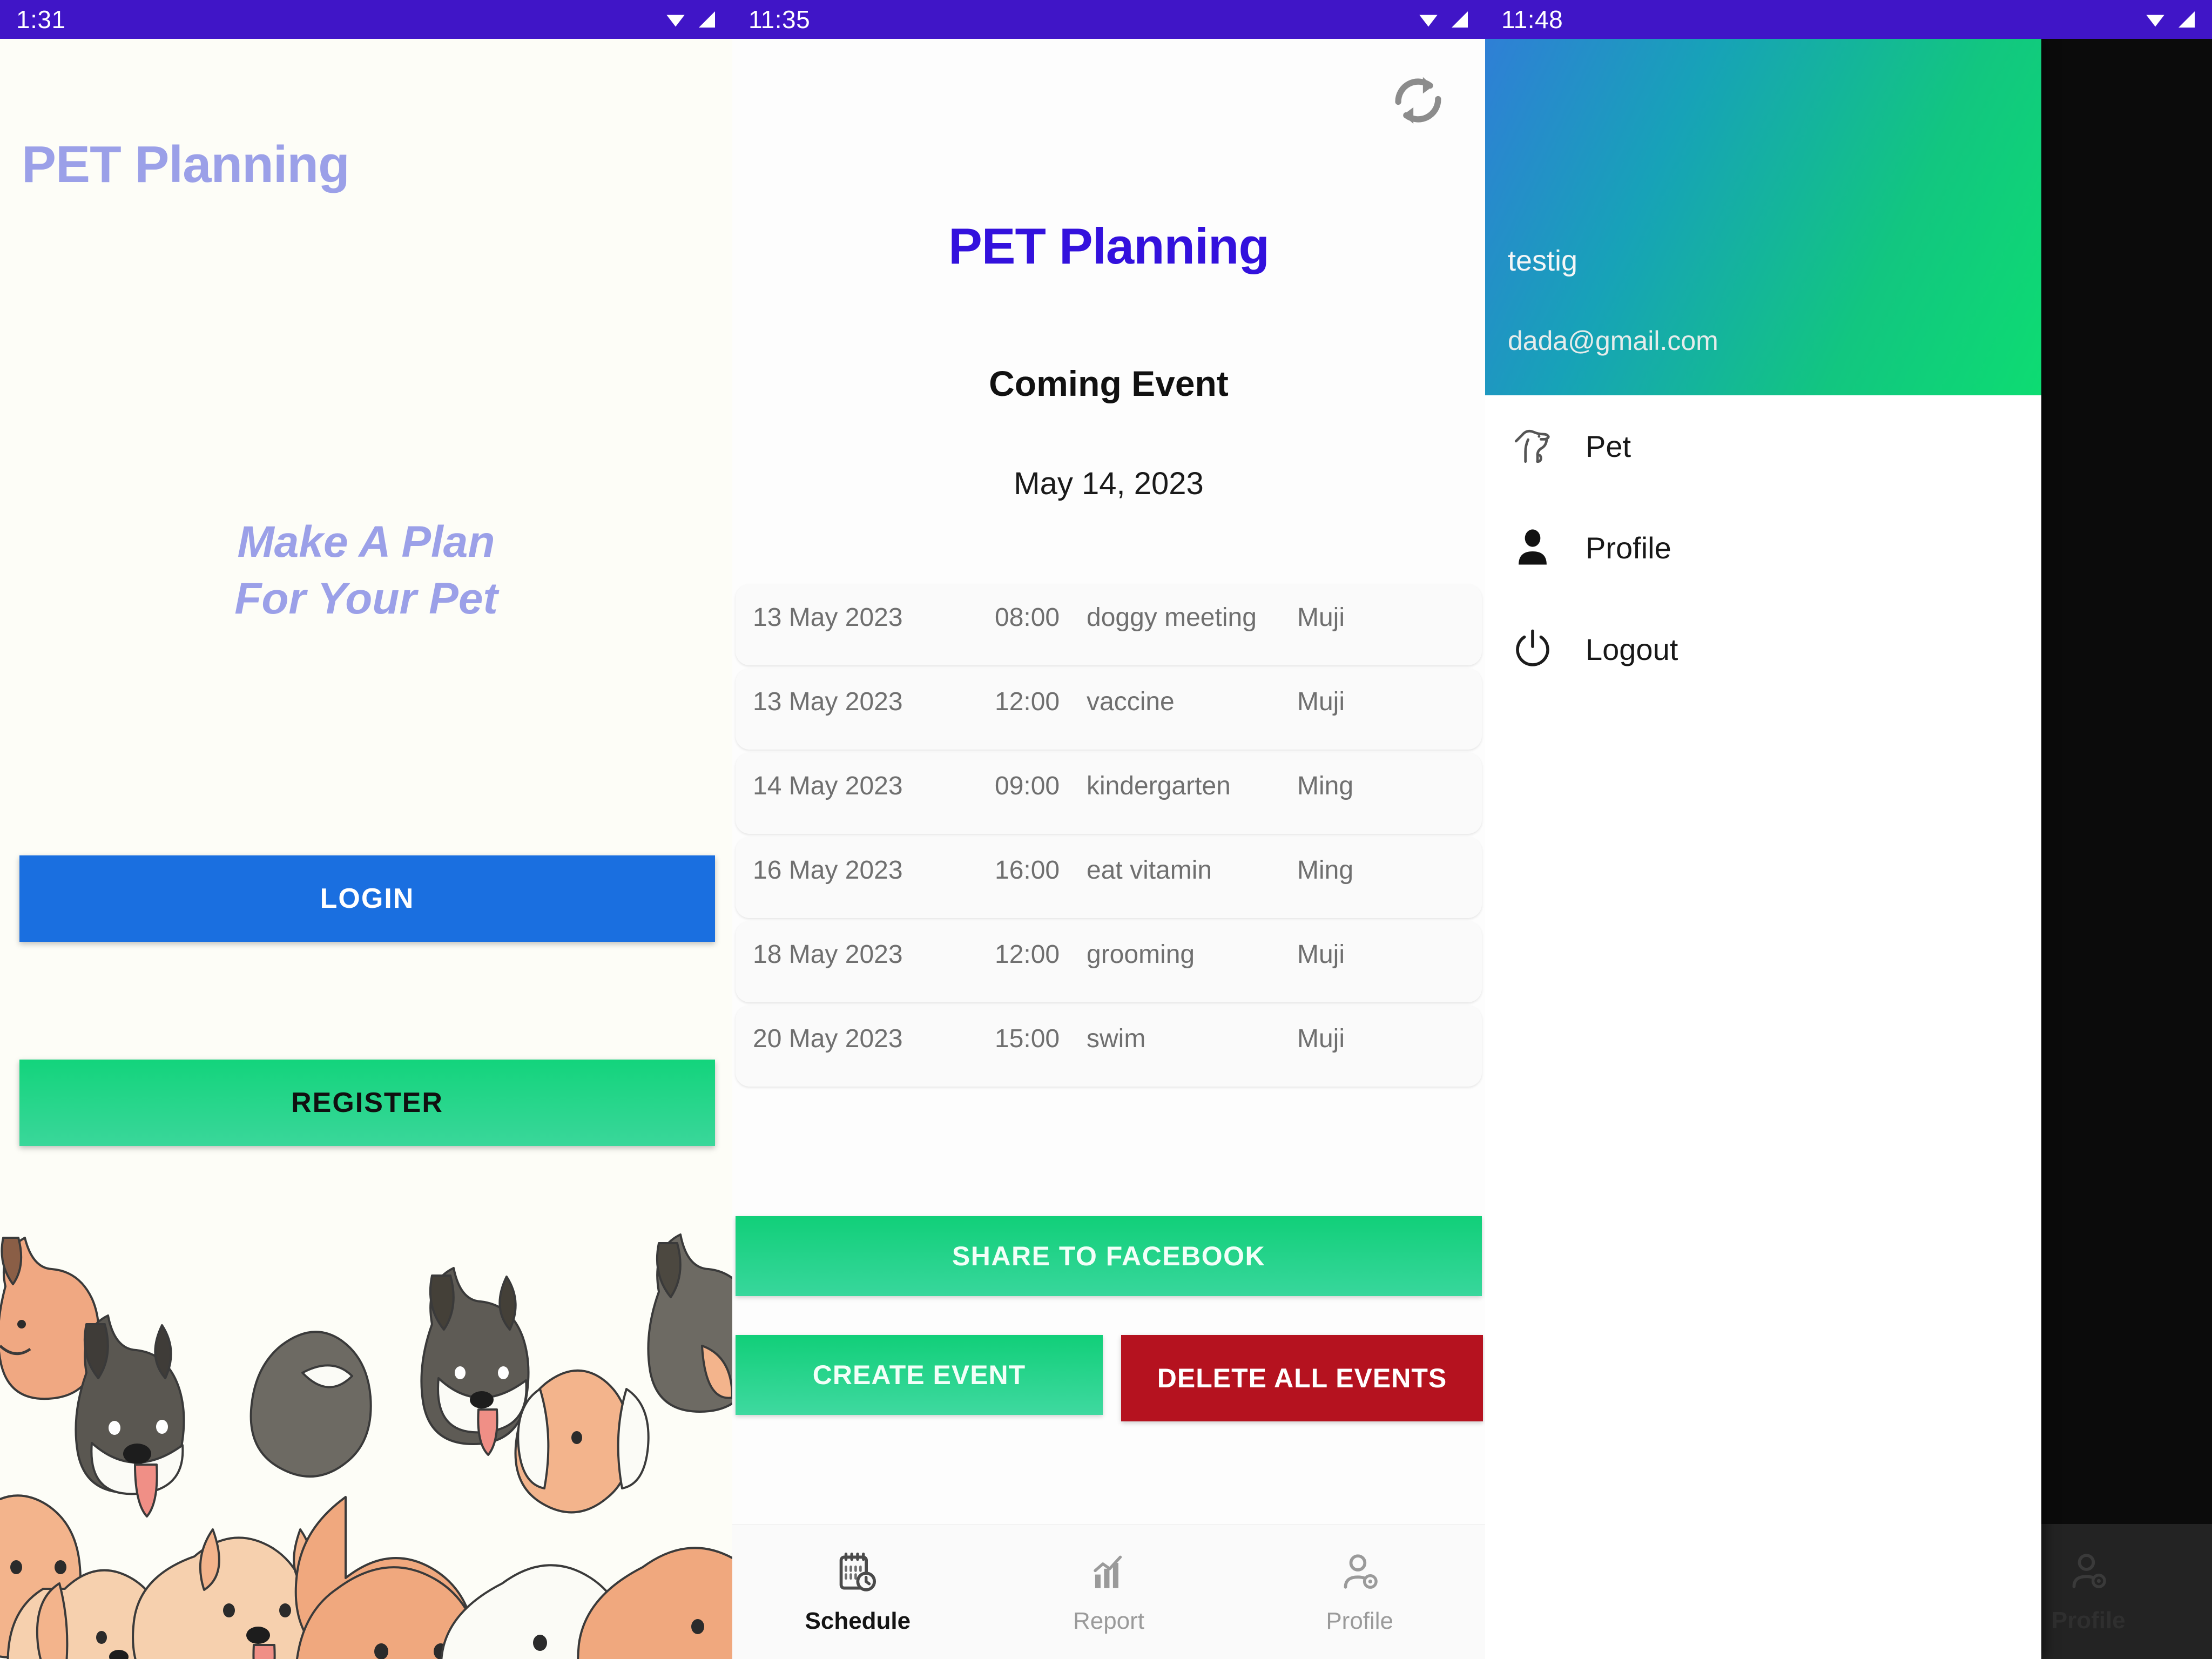 The height and width of the screenshot is (1659, 2212). Describe the element at coordinates (41, 19) in the screenshot. I see `status-bar-clock: 1:31` at that location.